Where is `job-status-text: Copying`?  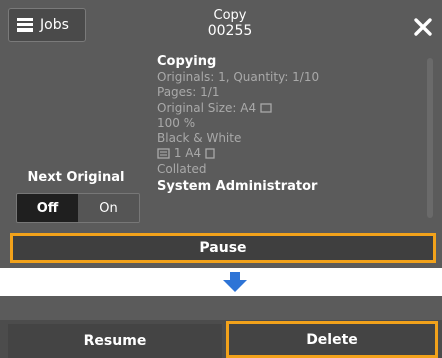
job-status-text: Copying is located at coordinates (187, 61).